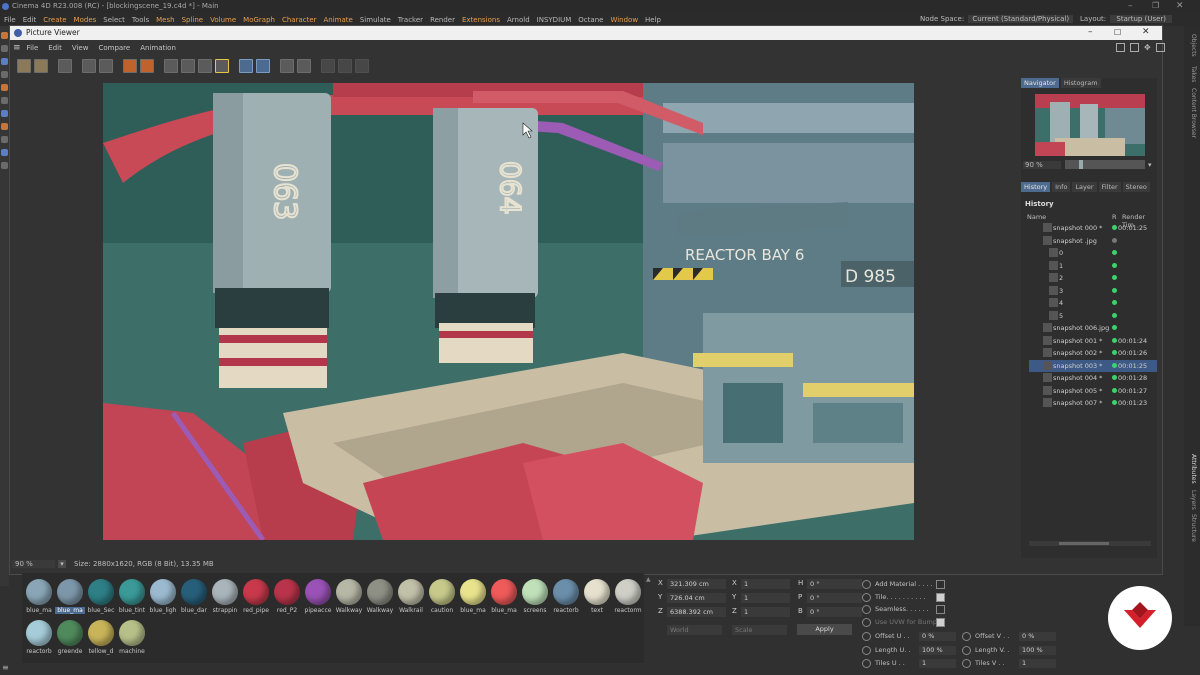  Describe the element at coordinates (1042, 164) in the screenshot. I see `navigator-zoom-value: 90 %` at that location.